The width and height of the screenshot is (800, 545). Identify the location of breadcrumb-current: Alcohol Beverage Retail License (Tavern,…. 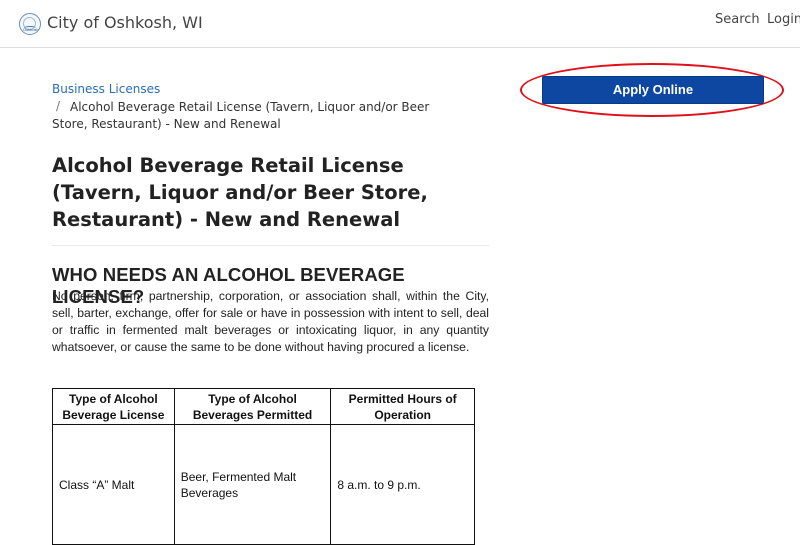
(241, 115).